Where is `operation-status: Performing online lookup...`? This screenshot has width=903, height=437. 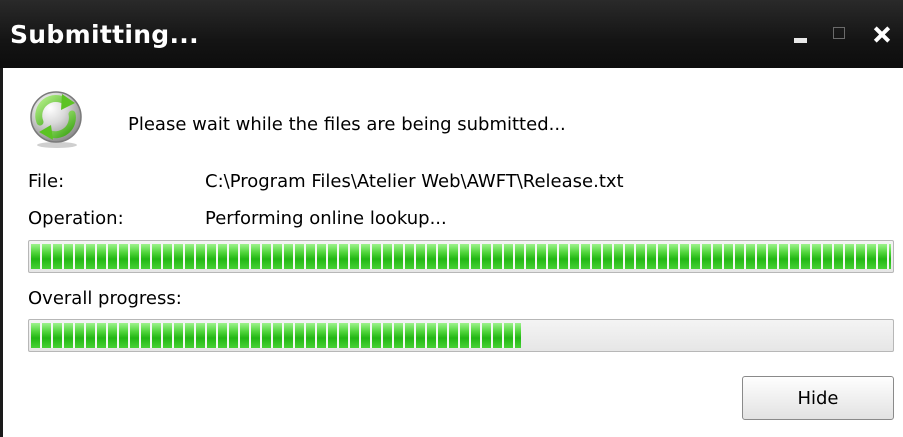
operation-status: Performing online lookup... is located at coordinates (326, 218).